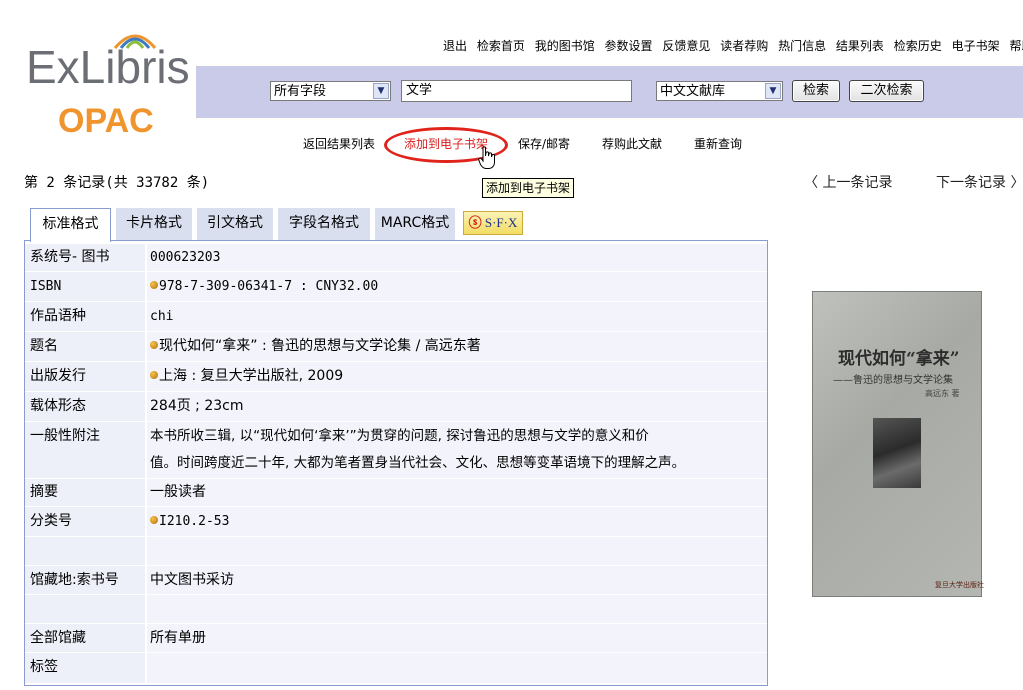 This screenshot has height=690, width=1023. What do you see at coordinates (976, 46) in the screenshot?
I see `top-link-ebookshelf: 电子书架` at bounding box center [976, 46].